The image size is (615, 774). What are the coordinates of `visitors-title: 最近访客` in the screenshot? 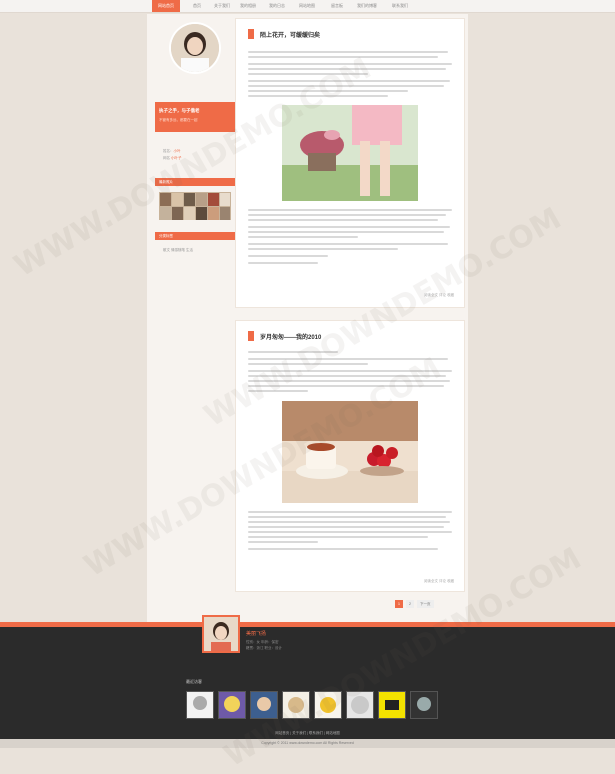 It's located at (194, 681).